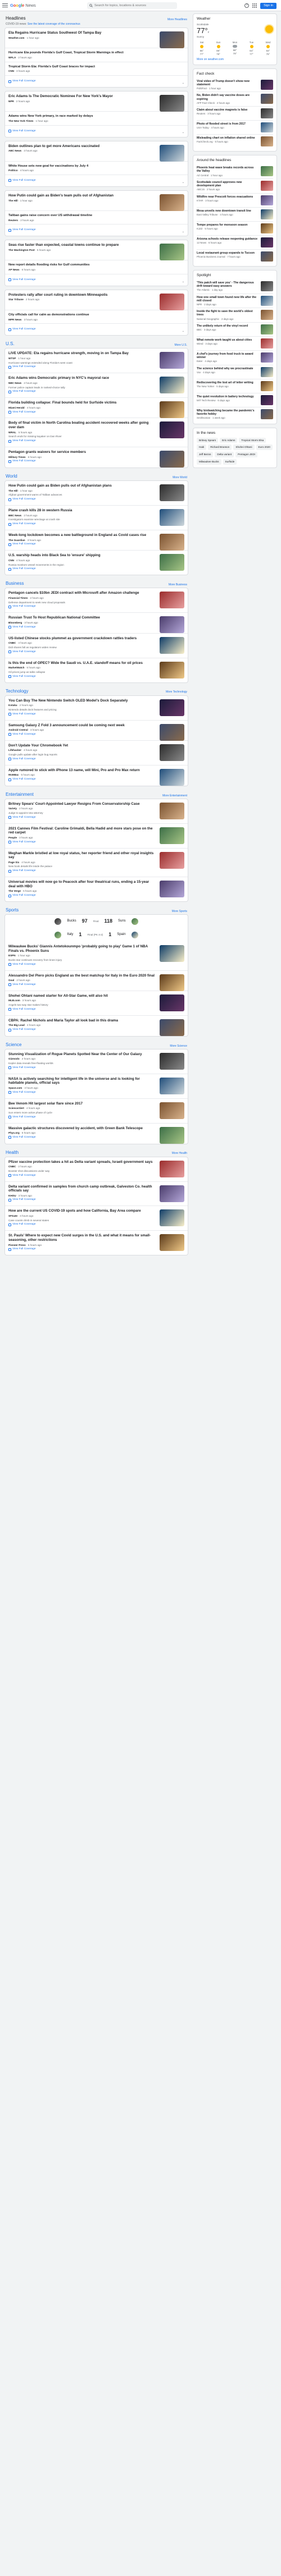 The height and width of the screenshot is (2576, 281). What do you see at coordinates (11, 101) in the screenshot?
I see `article-source: NPR` at bounding box center [11, 101].